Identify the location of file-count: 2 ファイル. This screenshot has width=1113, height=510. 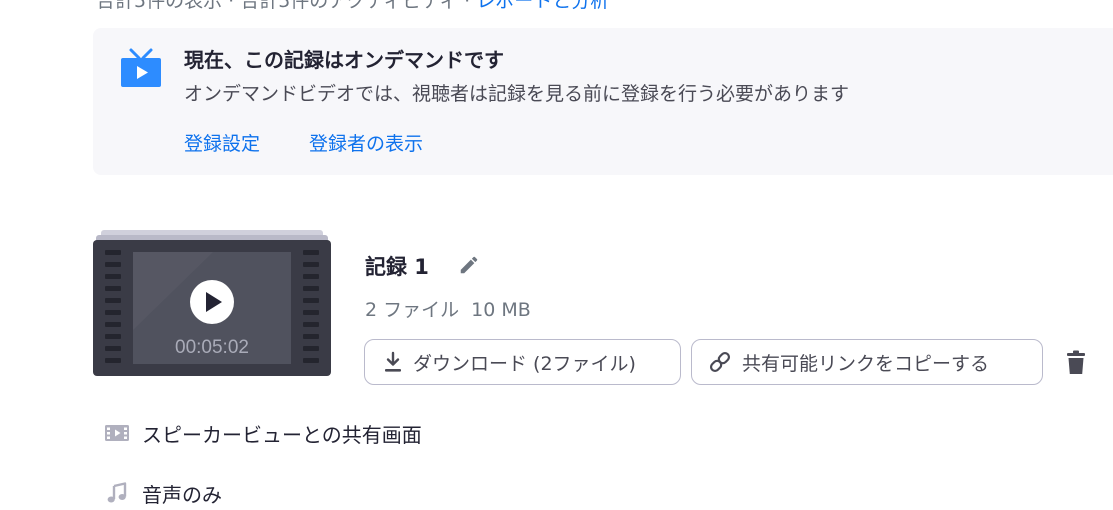
(412, 310).